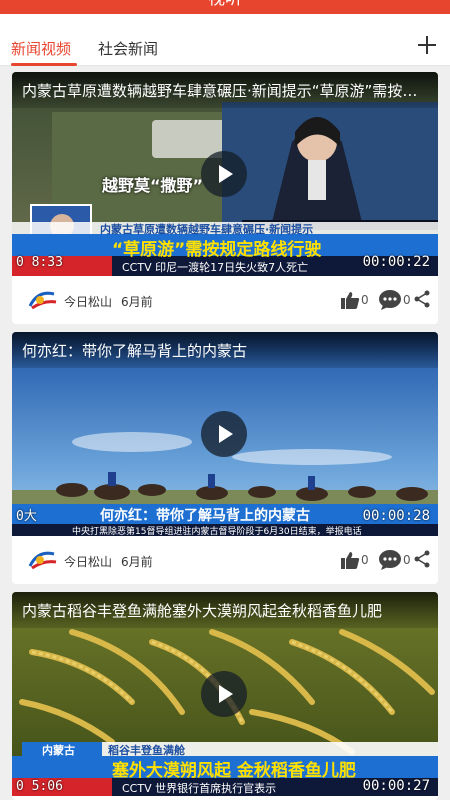 Image resolution: width=450 pixels, height=800 pixels. I want to click on main-caption: 塞外大漠朔风起 金秋稻香鱼儿肥, so click(234, 771).